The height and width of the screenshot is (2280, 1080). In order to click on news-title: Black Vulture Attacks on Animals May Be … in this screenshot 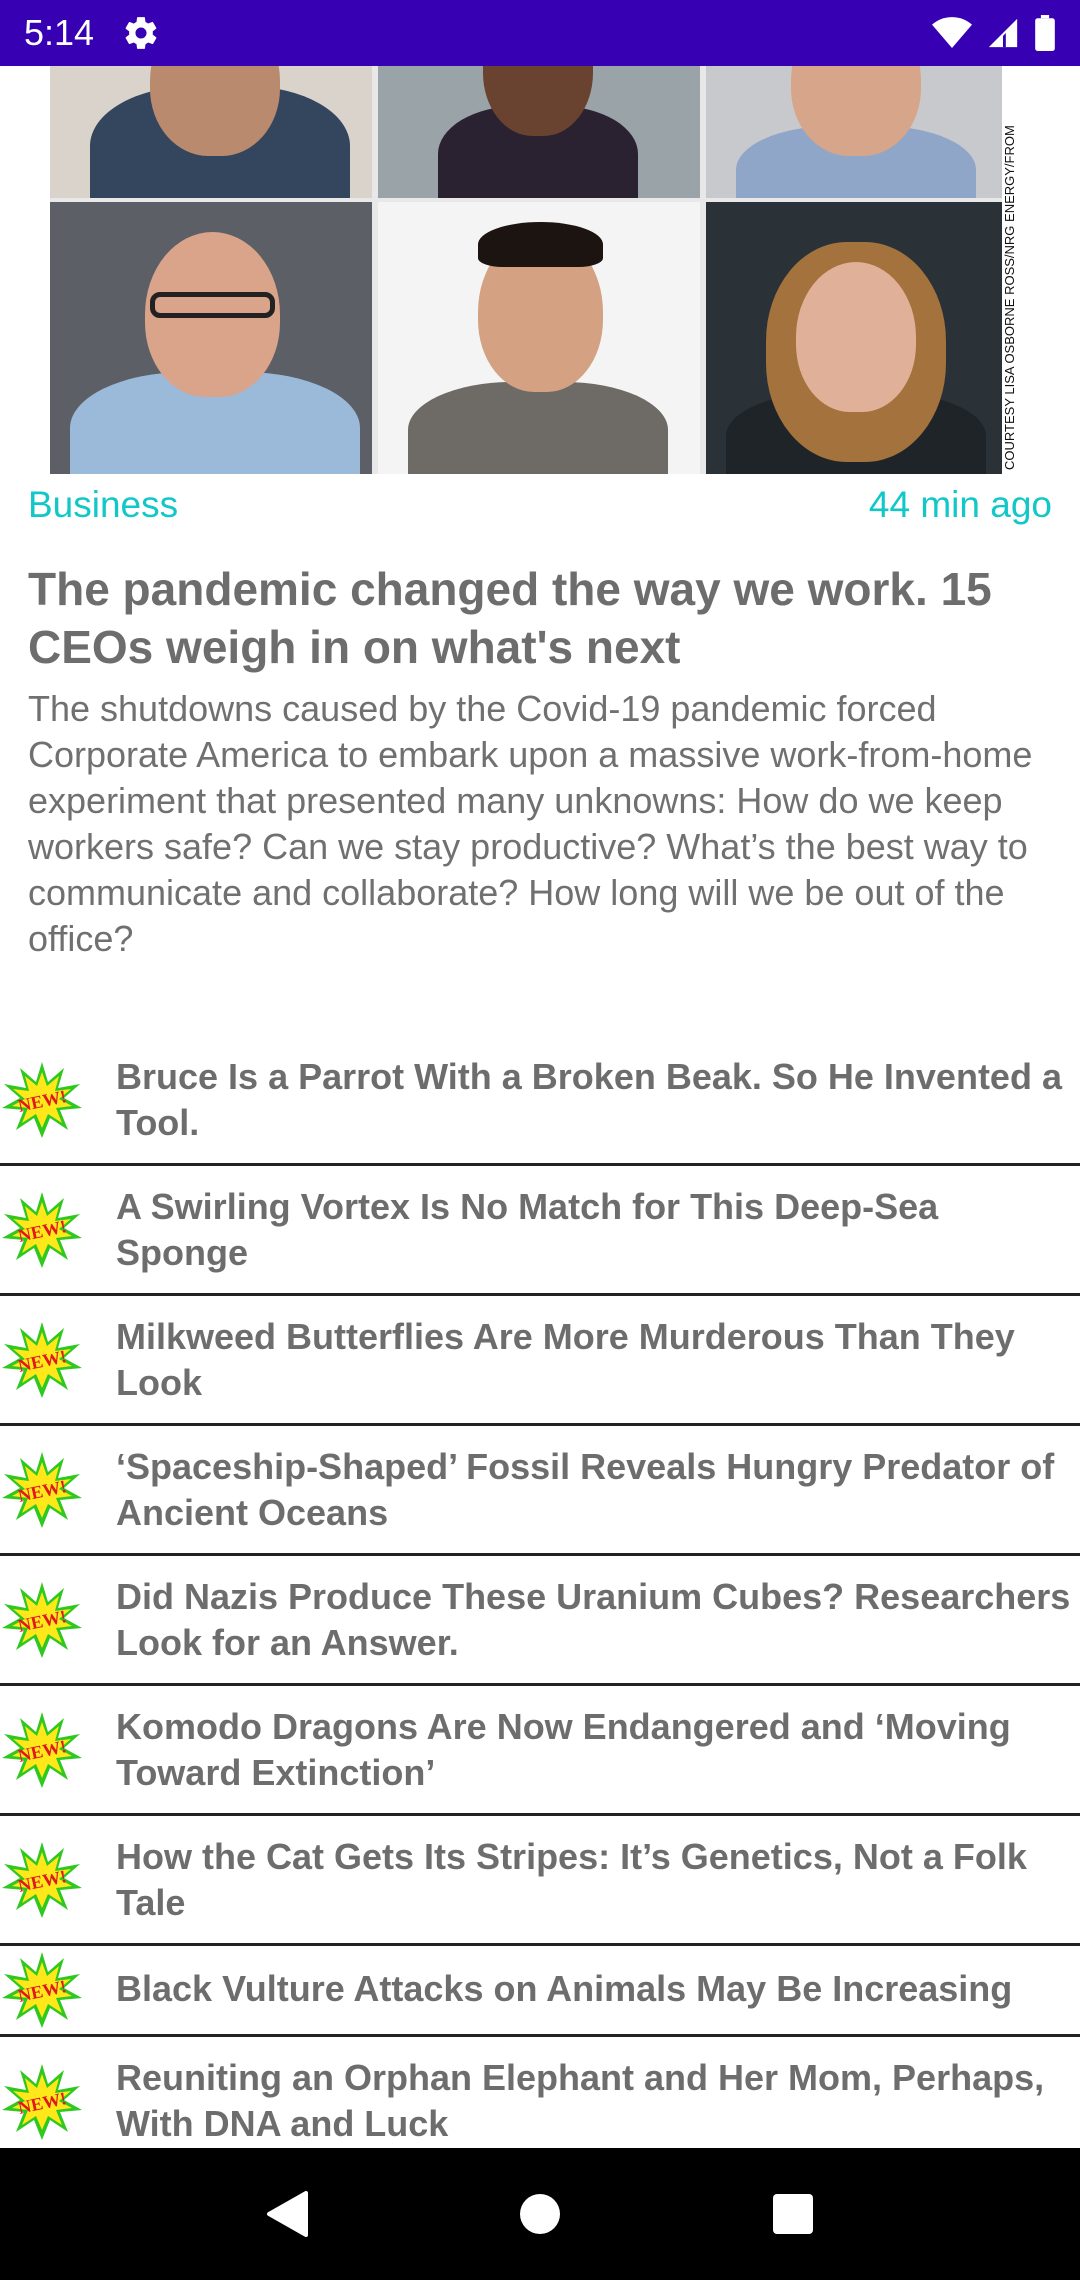, I will do `click(598, 1989)`.